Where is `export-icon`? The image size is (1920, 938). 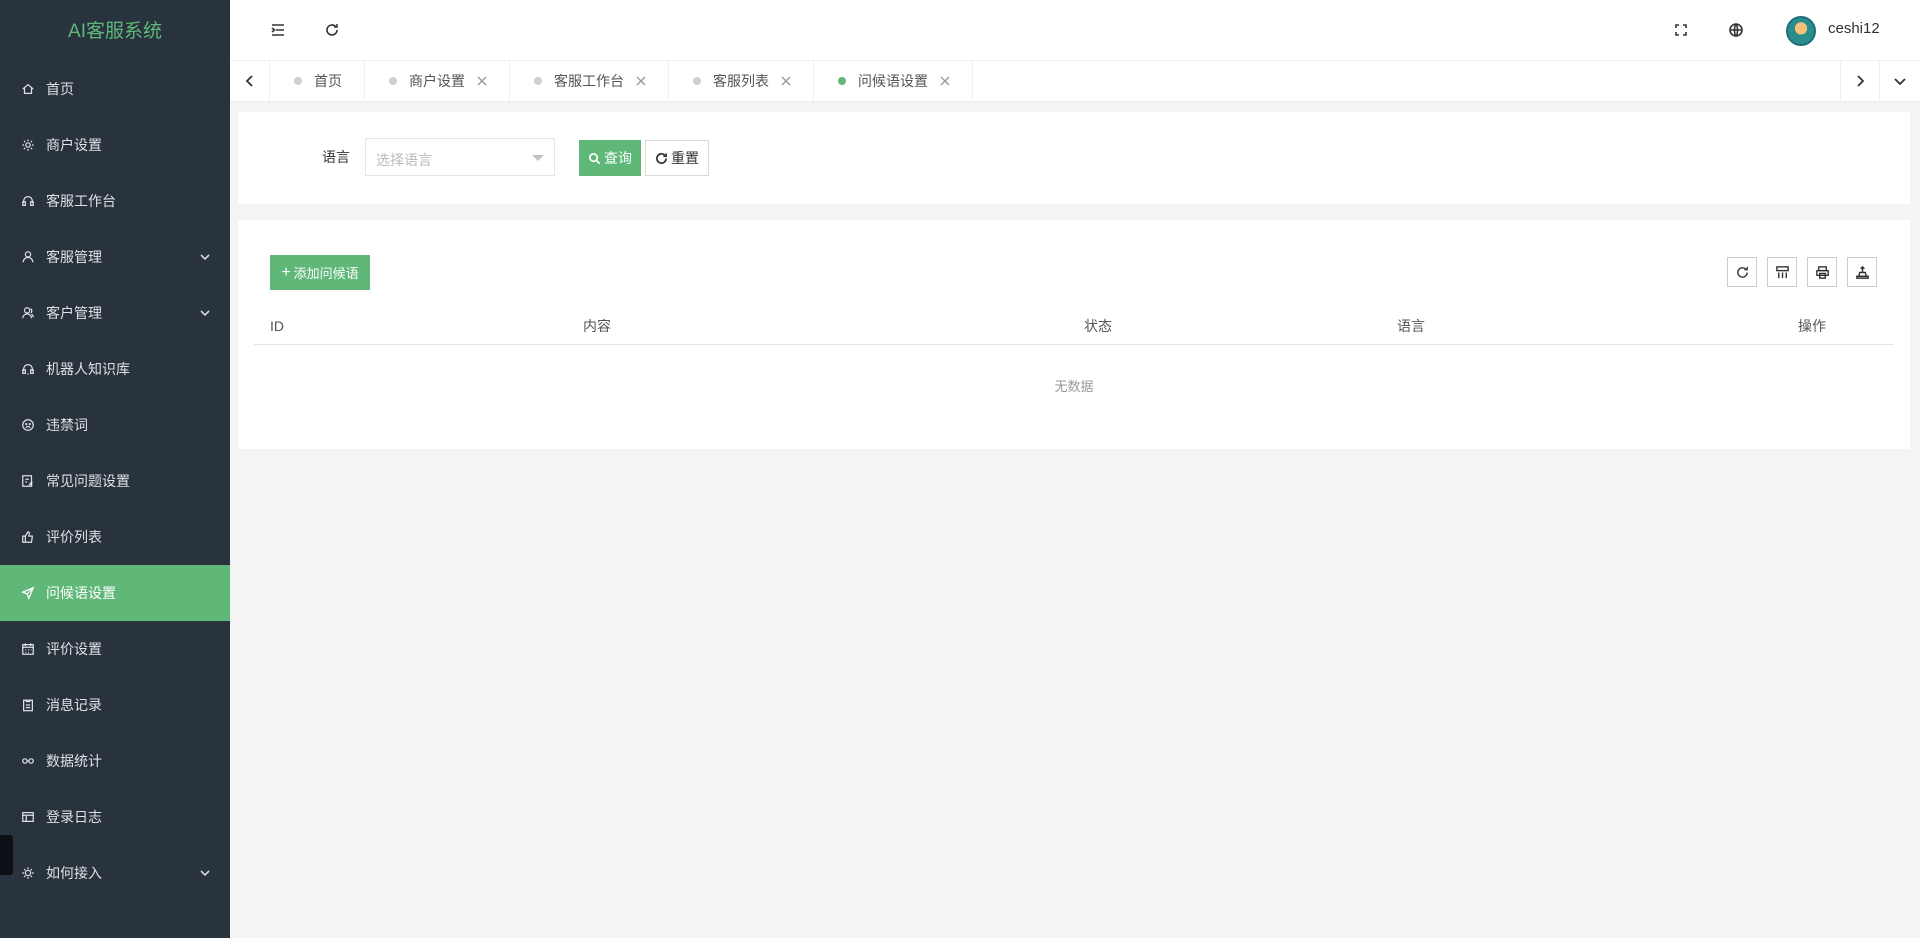 export-icon is located at coordinates (1862, 272).